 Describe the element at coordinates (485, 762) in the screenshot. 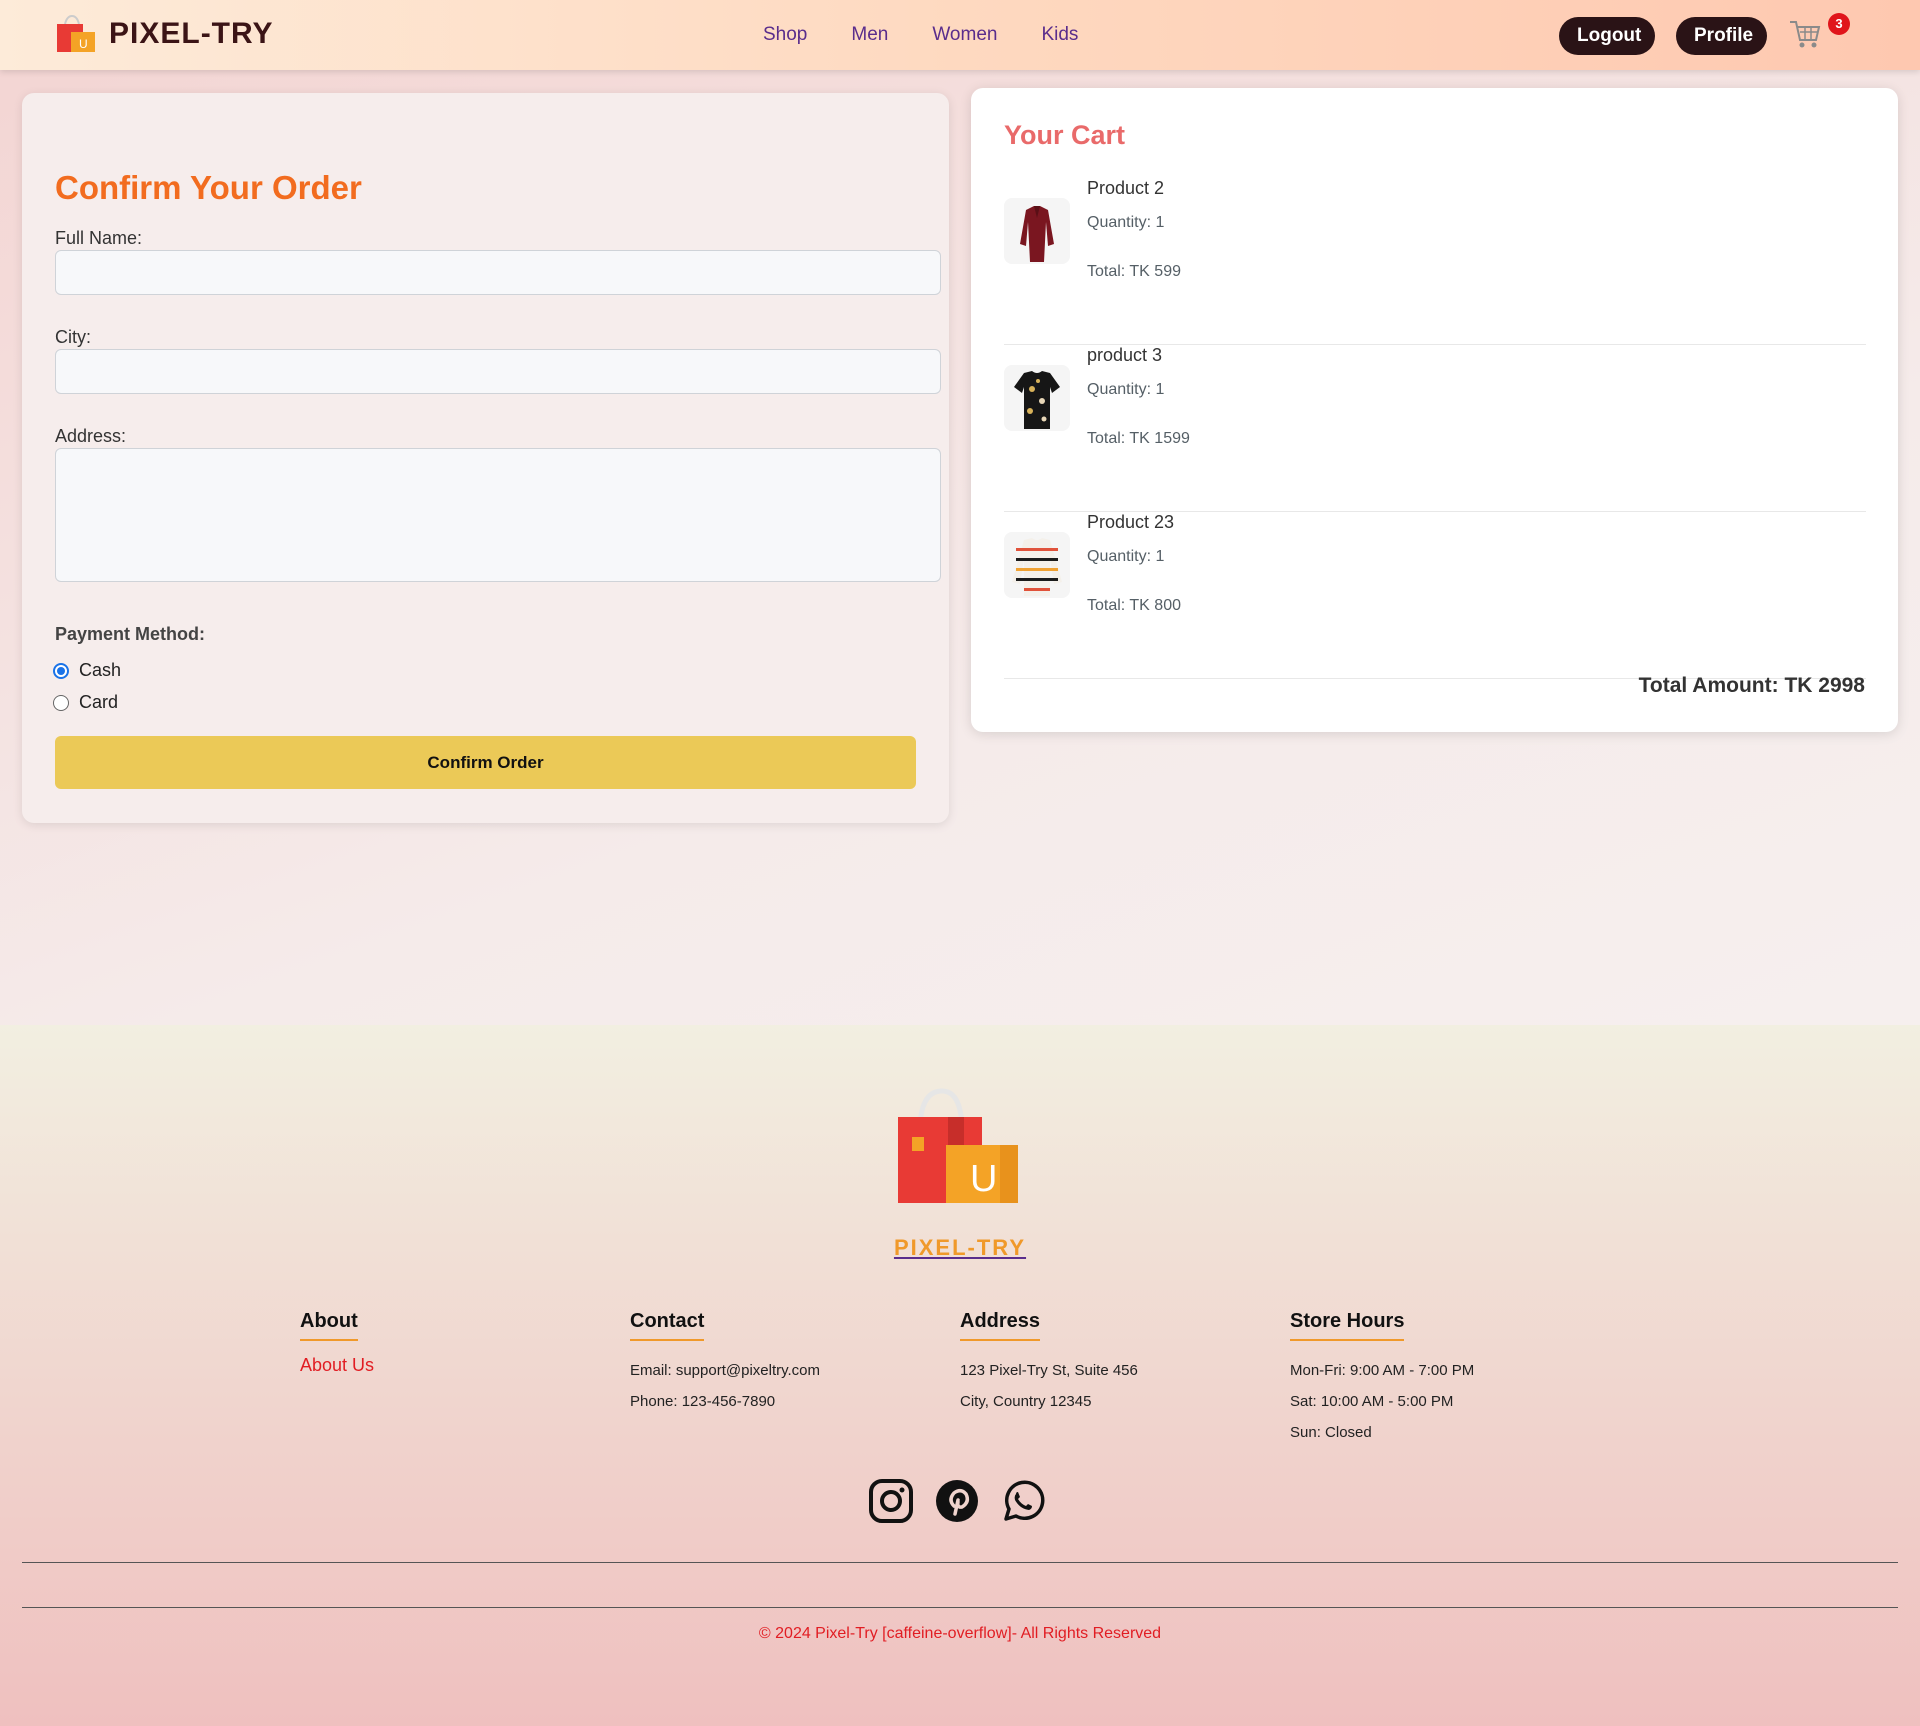

I see `confirm-order-button: Confirm Order` at that location.